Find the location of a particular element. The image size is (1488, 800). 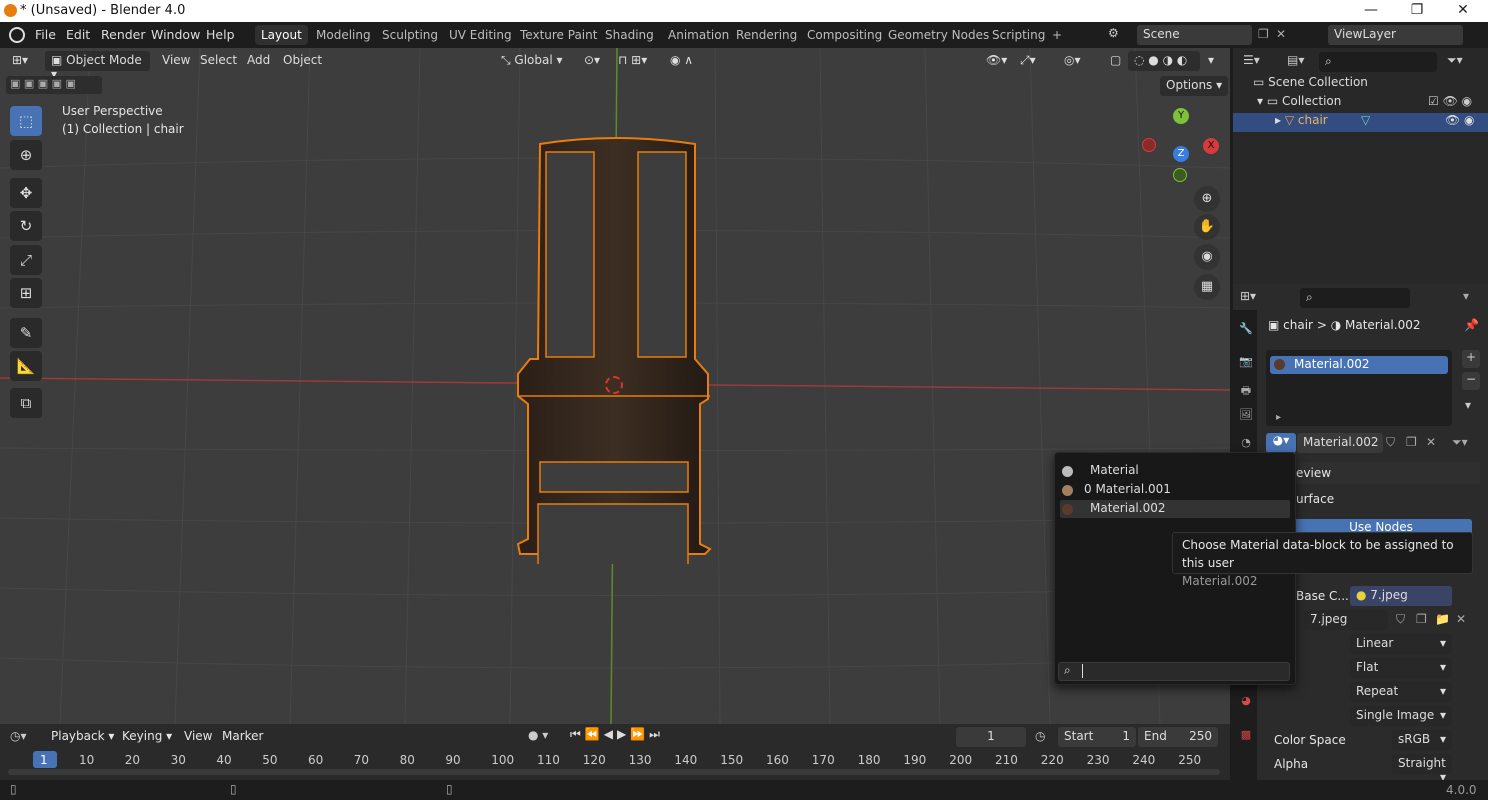

menu-add: Add is located at coordinates (258, 61).